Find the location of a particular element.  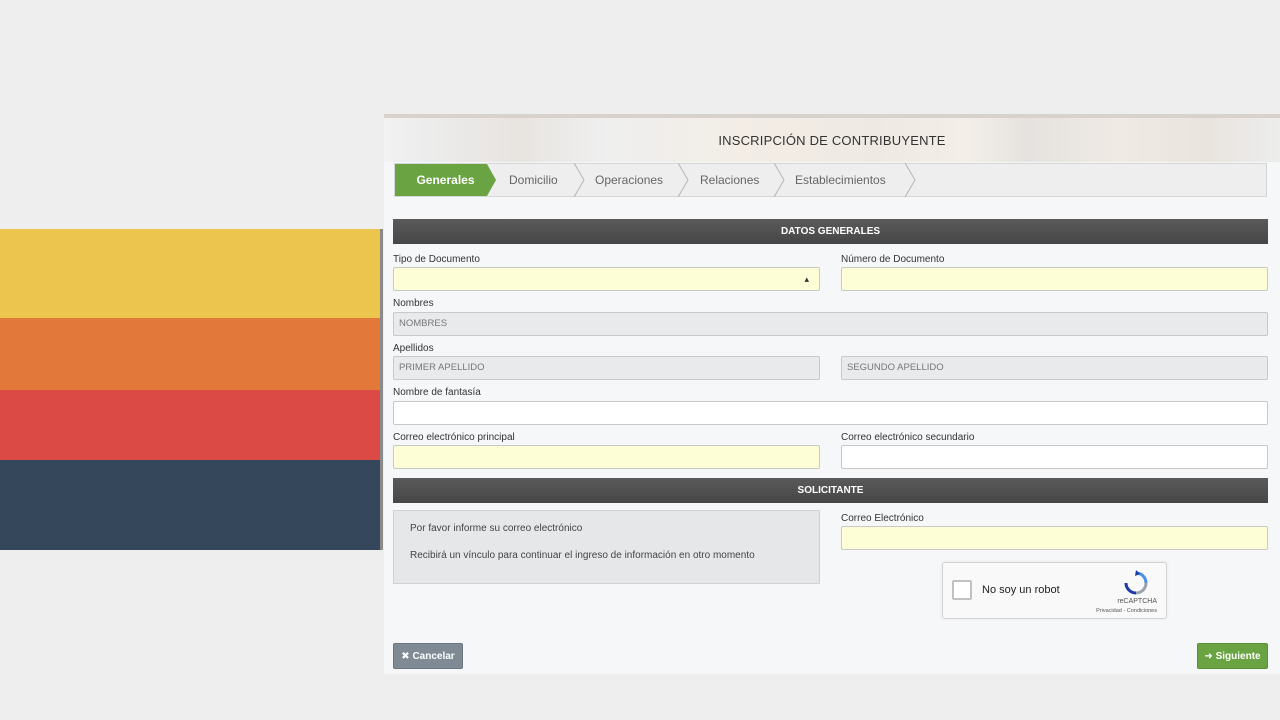

decor-stripe-yellow is located at coordinates (191, 273).